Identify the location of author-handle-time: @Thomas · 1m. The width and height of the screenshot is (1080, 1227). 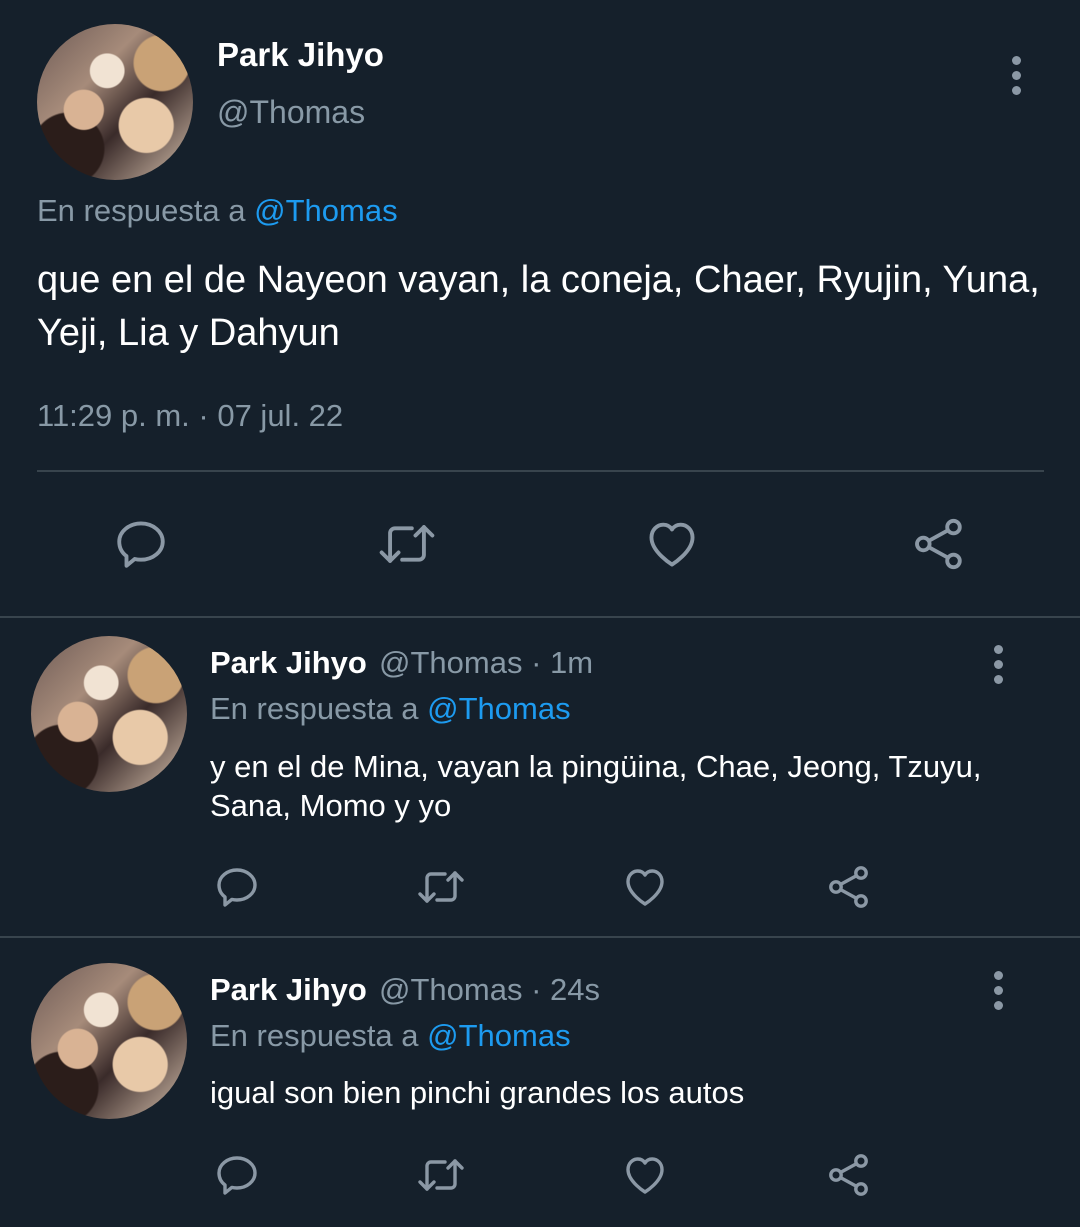
(486, 663).